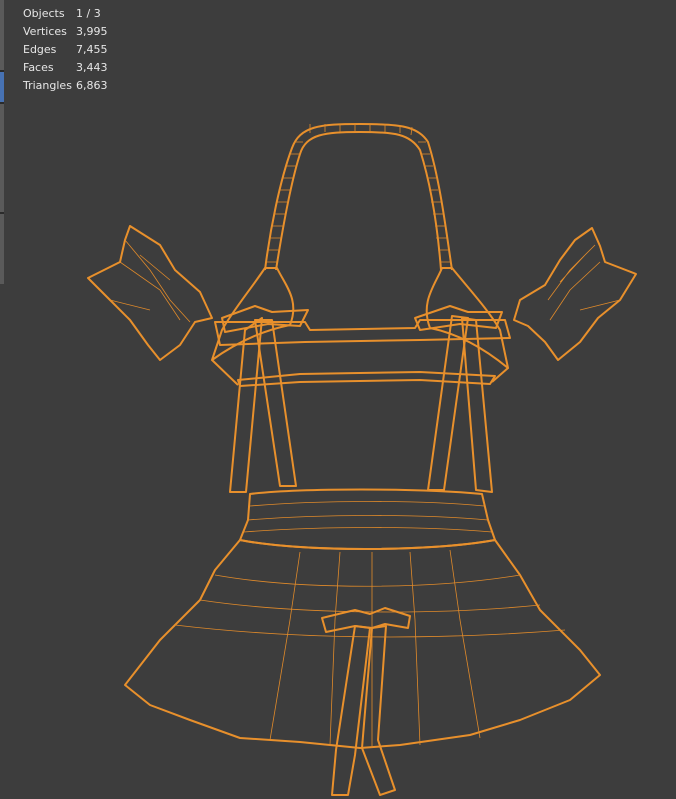  What do you see at coordinates (358, 197) in the screenshot?
I see `halter-strap` at bounding box center [358, 197].